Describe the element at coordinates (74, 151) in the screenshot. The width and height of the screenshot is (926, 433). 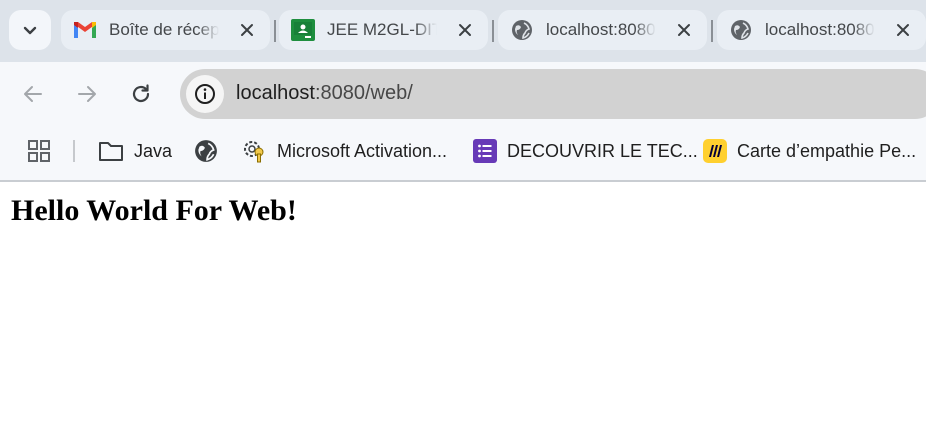
I see `bookmarks-separator` at that location.